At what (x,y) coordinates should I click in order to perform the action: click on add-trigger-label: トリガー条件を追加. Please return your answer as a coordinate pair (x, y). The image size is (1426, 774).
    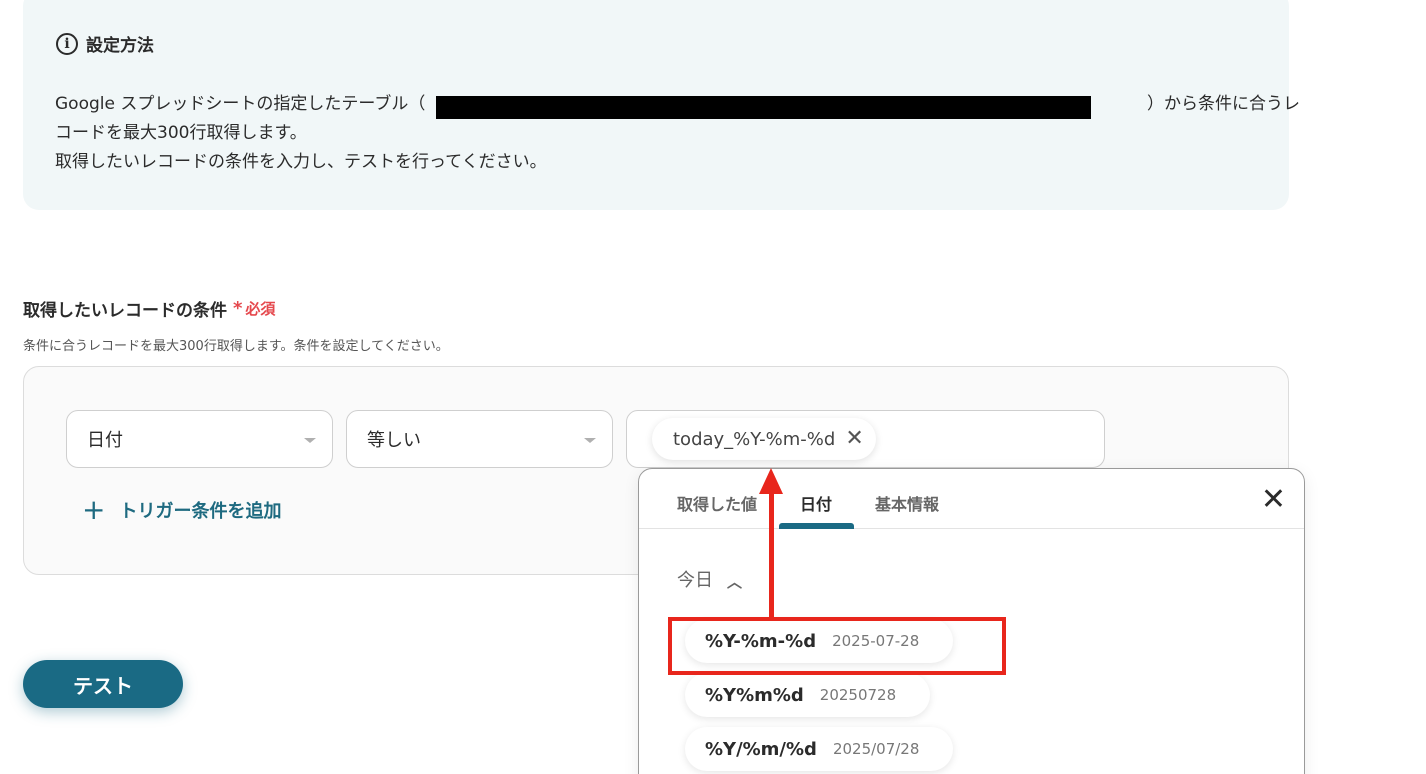
    Looking at the image, I should click on (200, 511).